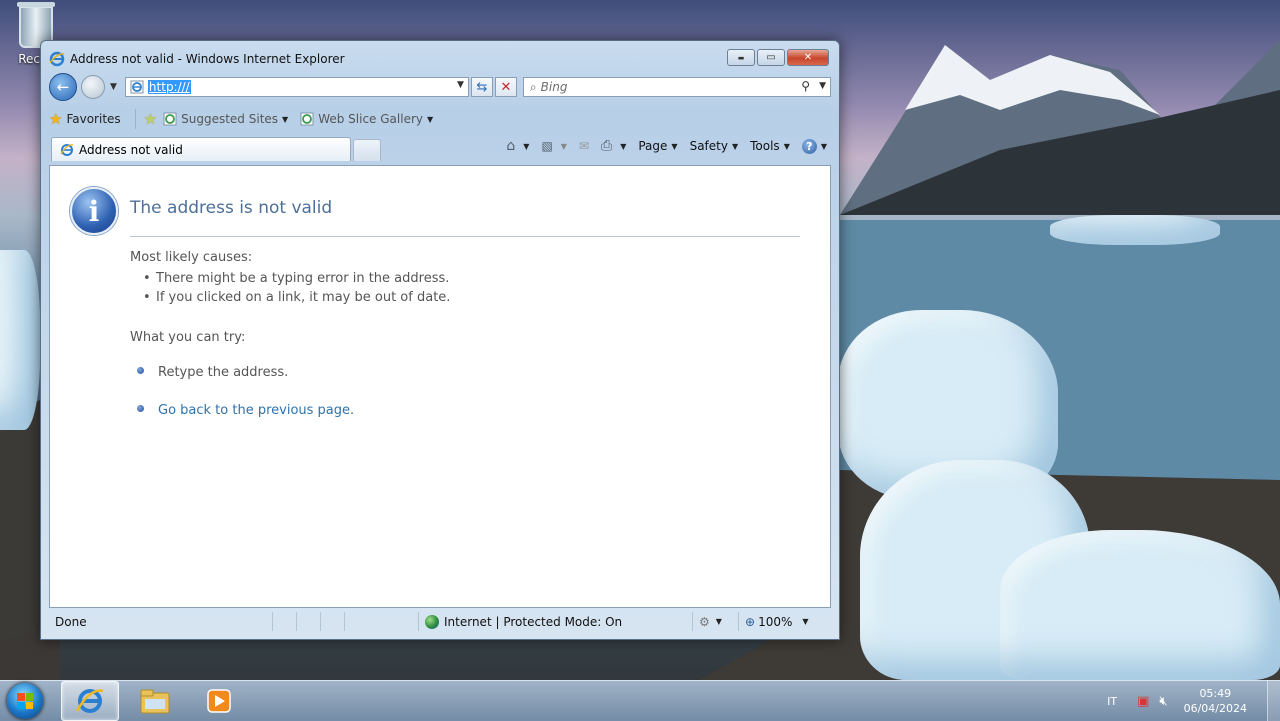 The image size is (1280, 721). I want to click on zoom-button: ⊕ 100% ▼, so click(774, 621).